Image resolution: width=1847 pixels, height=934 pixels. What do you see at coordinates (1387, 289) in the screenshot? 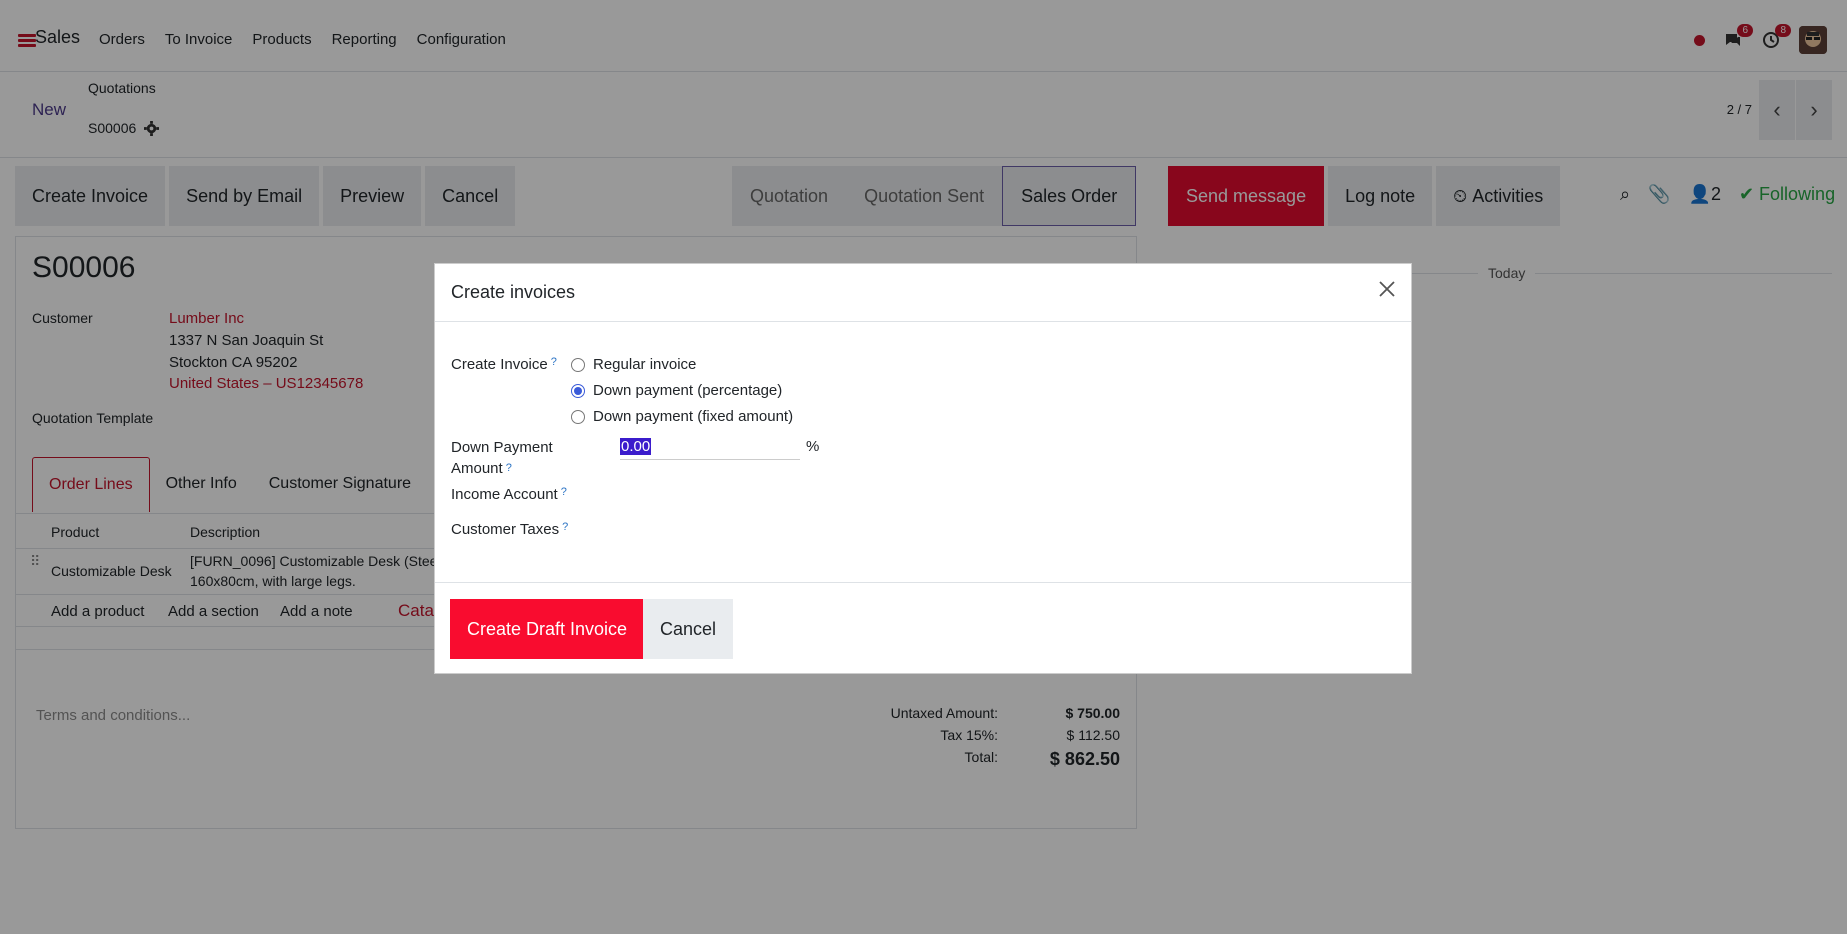
I see `close-icon` at bounding box center [1387, 289].